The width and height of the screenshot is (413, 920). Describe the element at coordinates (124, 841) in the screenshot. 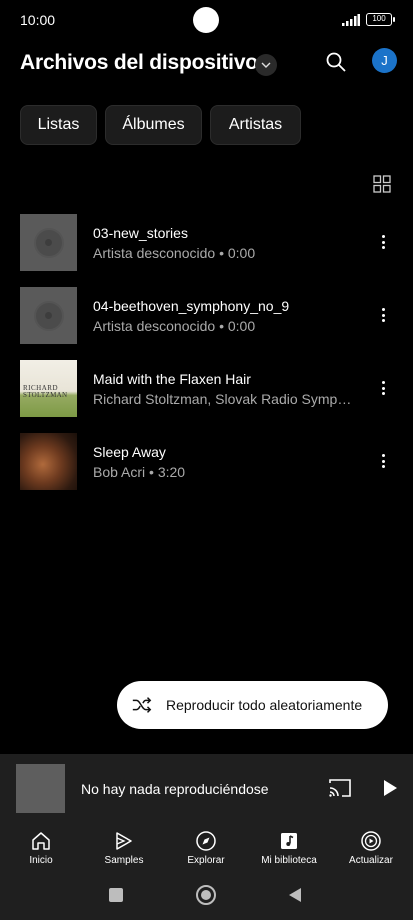

I see `samples-icon` at that location.